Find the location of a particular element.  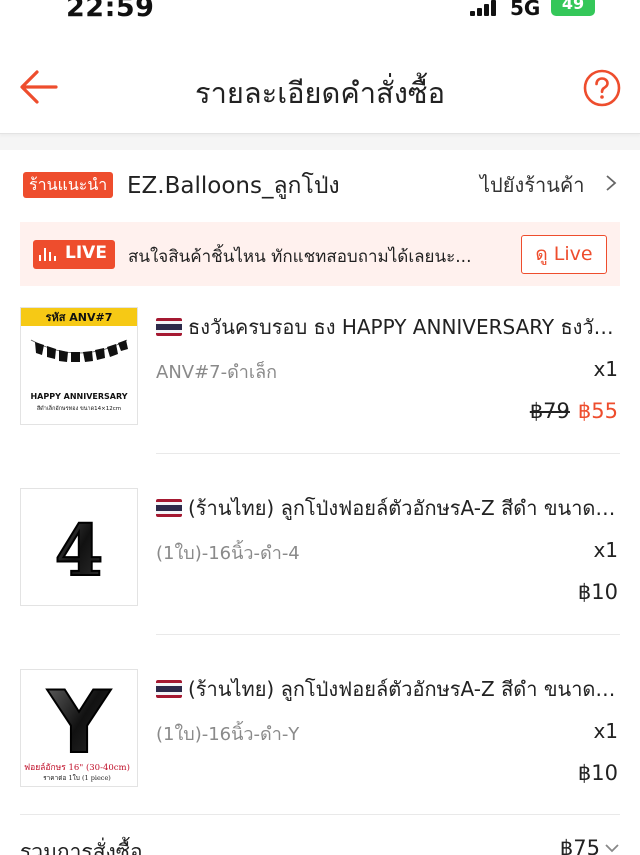

shop-name: EZ.Balloons_ลูกโป่ง is located at coordinates (233, 186).